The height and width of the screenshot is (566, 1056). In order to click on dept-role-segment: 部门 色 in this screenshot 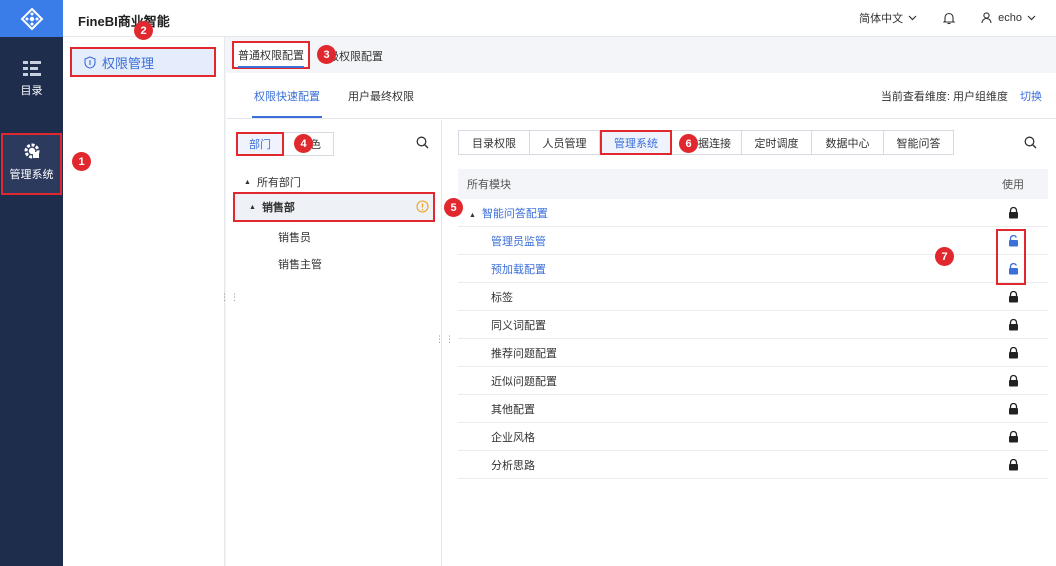, I will do `click(285, 144)`.